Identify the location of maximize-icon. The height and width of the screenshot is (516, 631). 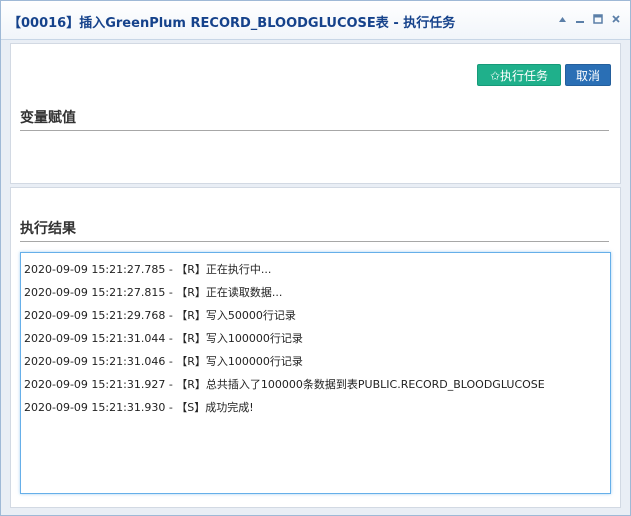
(598, 19).